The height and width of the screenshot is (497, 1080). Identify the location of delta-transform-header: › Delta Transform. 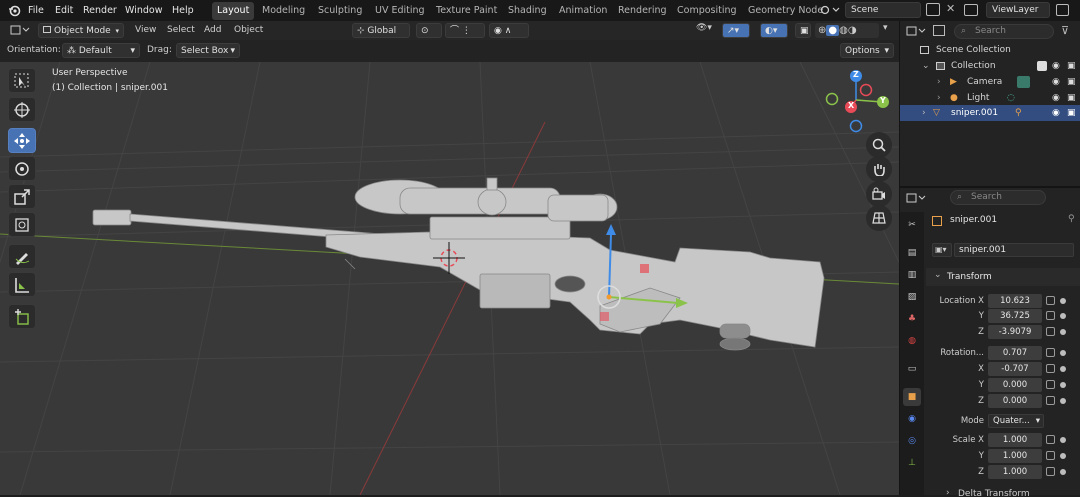
(1003, 492).